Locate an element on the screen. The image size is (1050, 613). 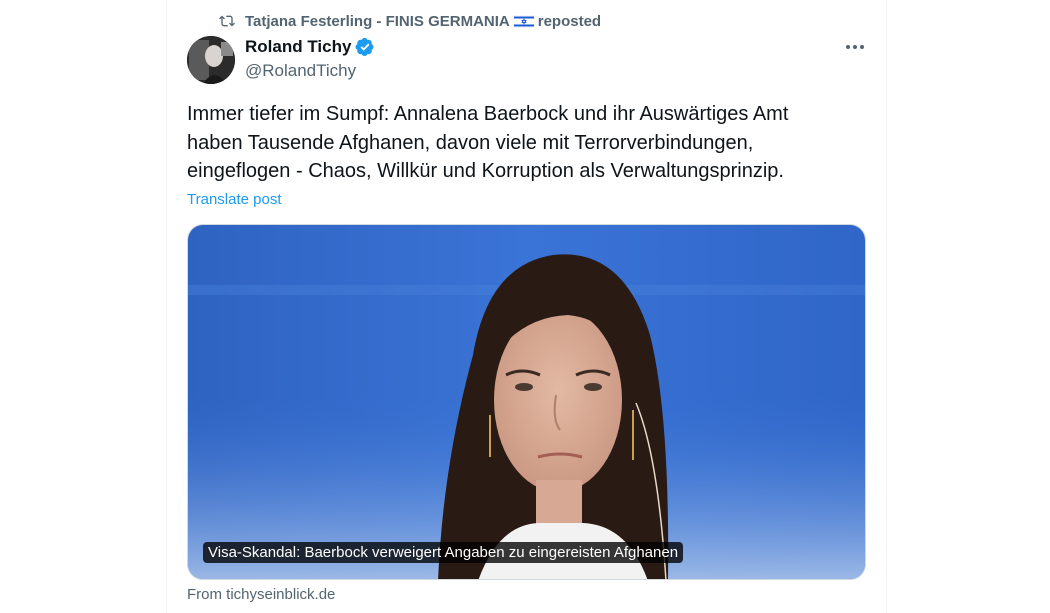
author-name: Roland Tichy is located at coordinates (298, 47).